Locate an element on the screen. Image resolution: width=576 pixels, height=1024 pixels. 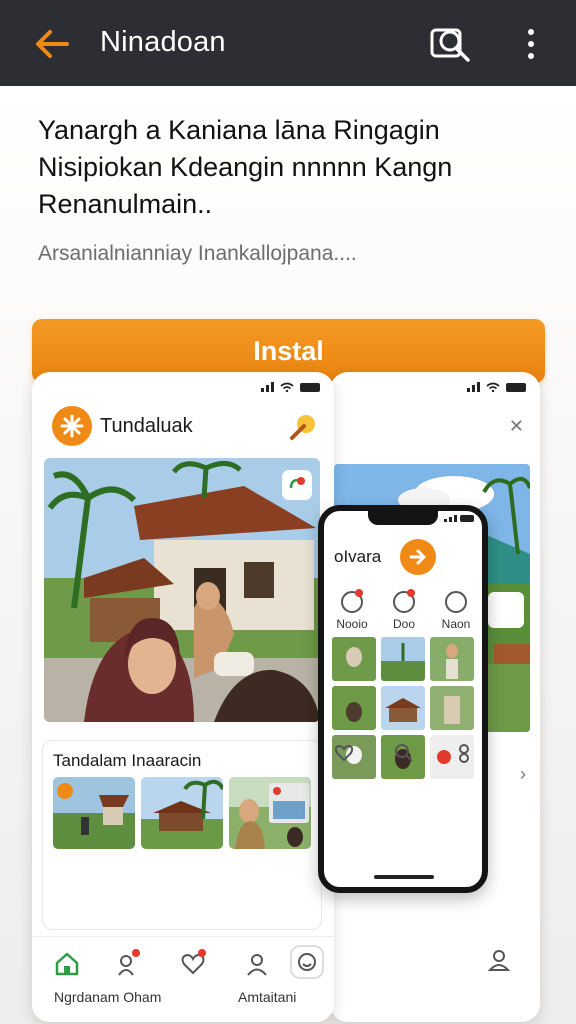
more-options-button is located at coordinates (531, 44).